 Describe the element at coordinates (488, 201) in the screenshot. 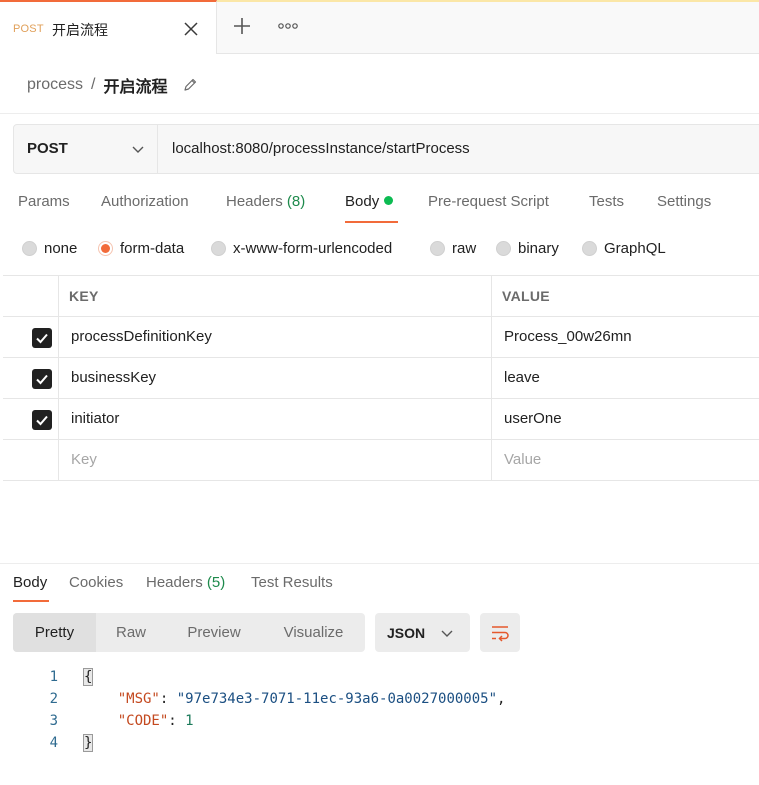

I see `tab-pre-request-script: Pre-request Script` at that location.